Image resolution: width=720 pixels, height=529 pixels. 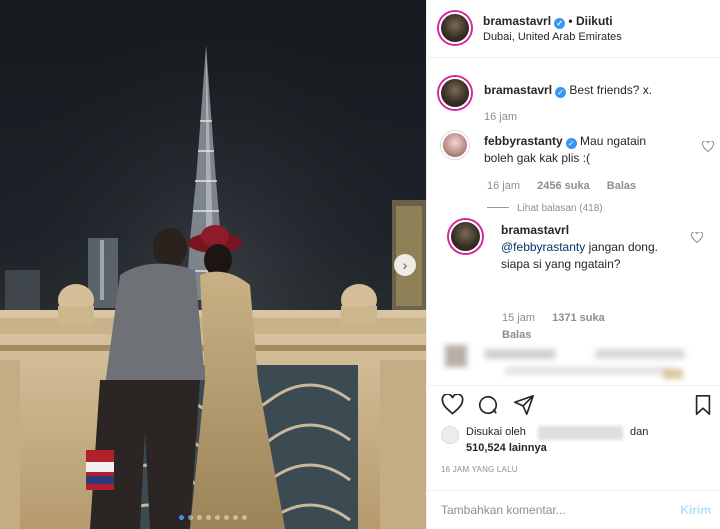 I want to click on caption-time: 16 jam, so click(x=500, y=117).